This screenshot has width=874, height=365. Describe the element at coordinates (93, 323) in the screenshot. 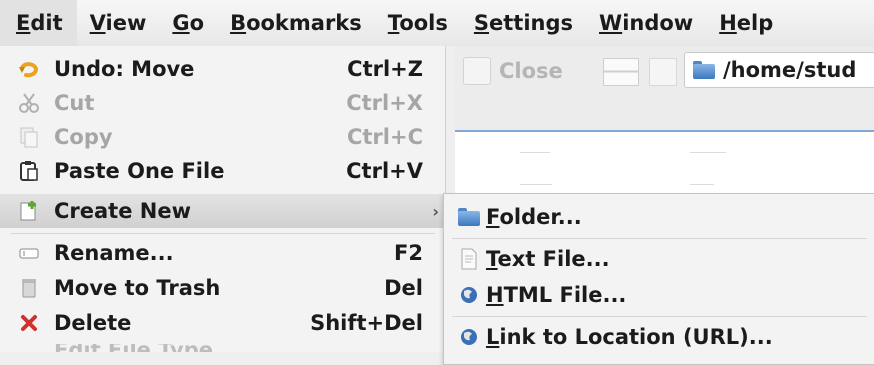

I see `menu-item-label: Delete` at that location.